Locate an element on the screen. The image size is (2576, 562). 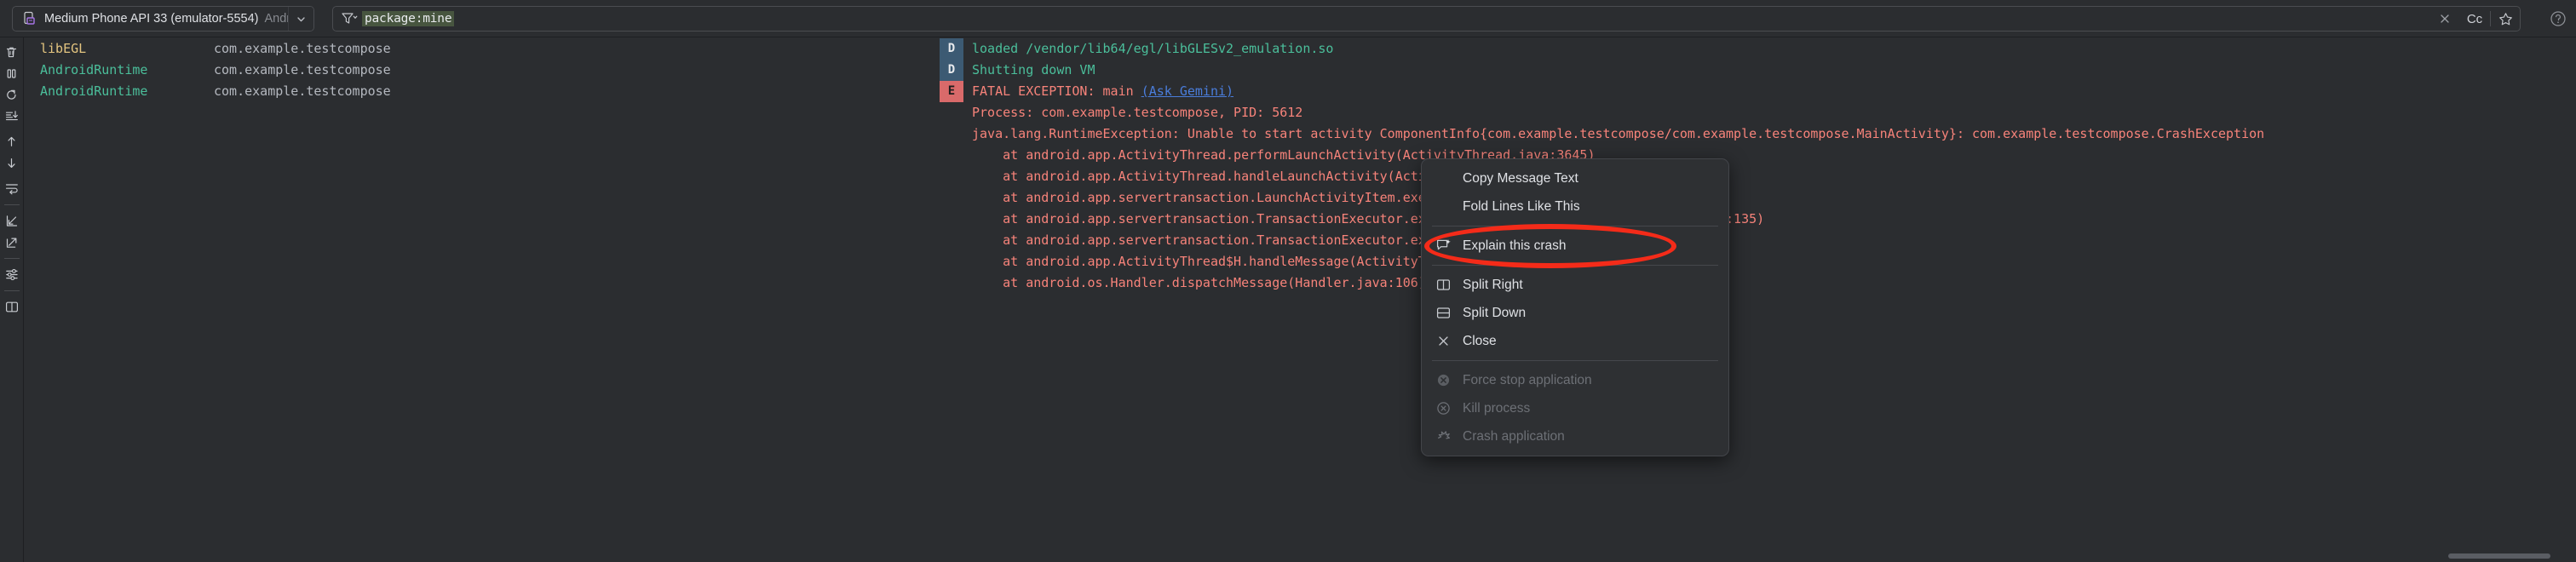
star-icon is located at coordinates (2506, 19).